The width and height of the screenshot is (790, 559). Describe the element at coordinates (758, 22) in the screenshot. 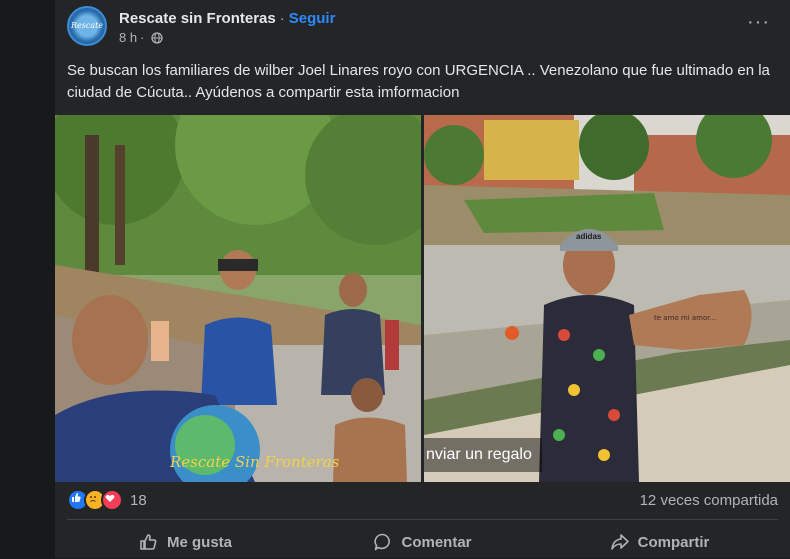

I see `more-options-icon: ···` at that location.